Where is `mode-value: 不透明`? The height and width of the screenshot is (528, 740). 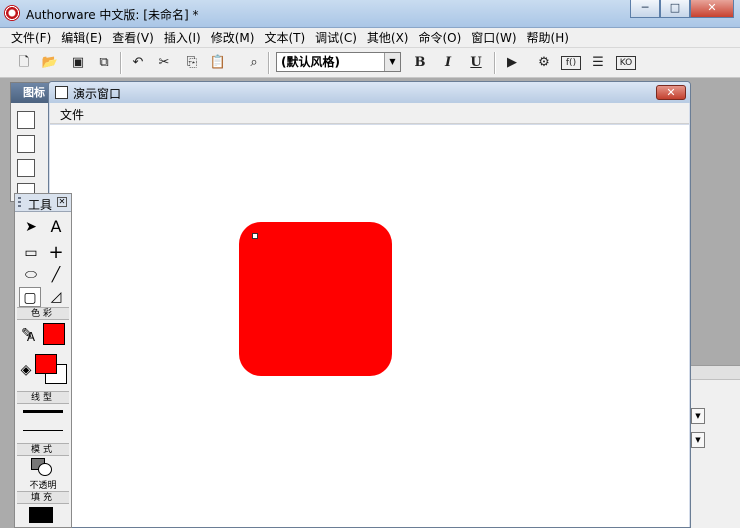 mode-value: 不透明 is located at coordinates (43, 486).